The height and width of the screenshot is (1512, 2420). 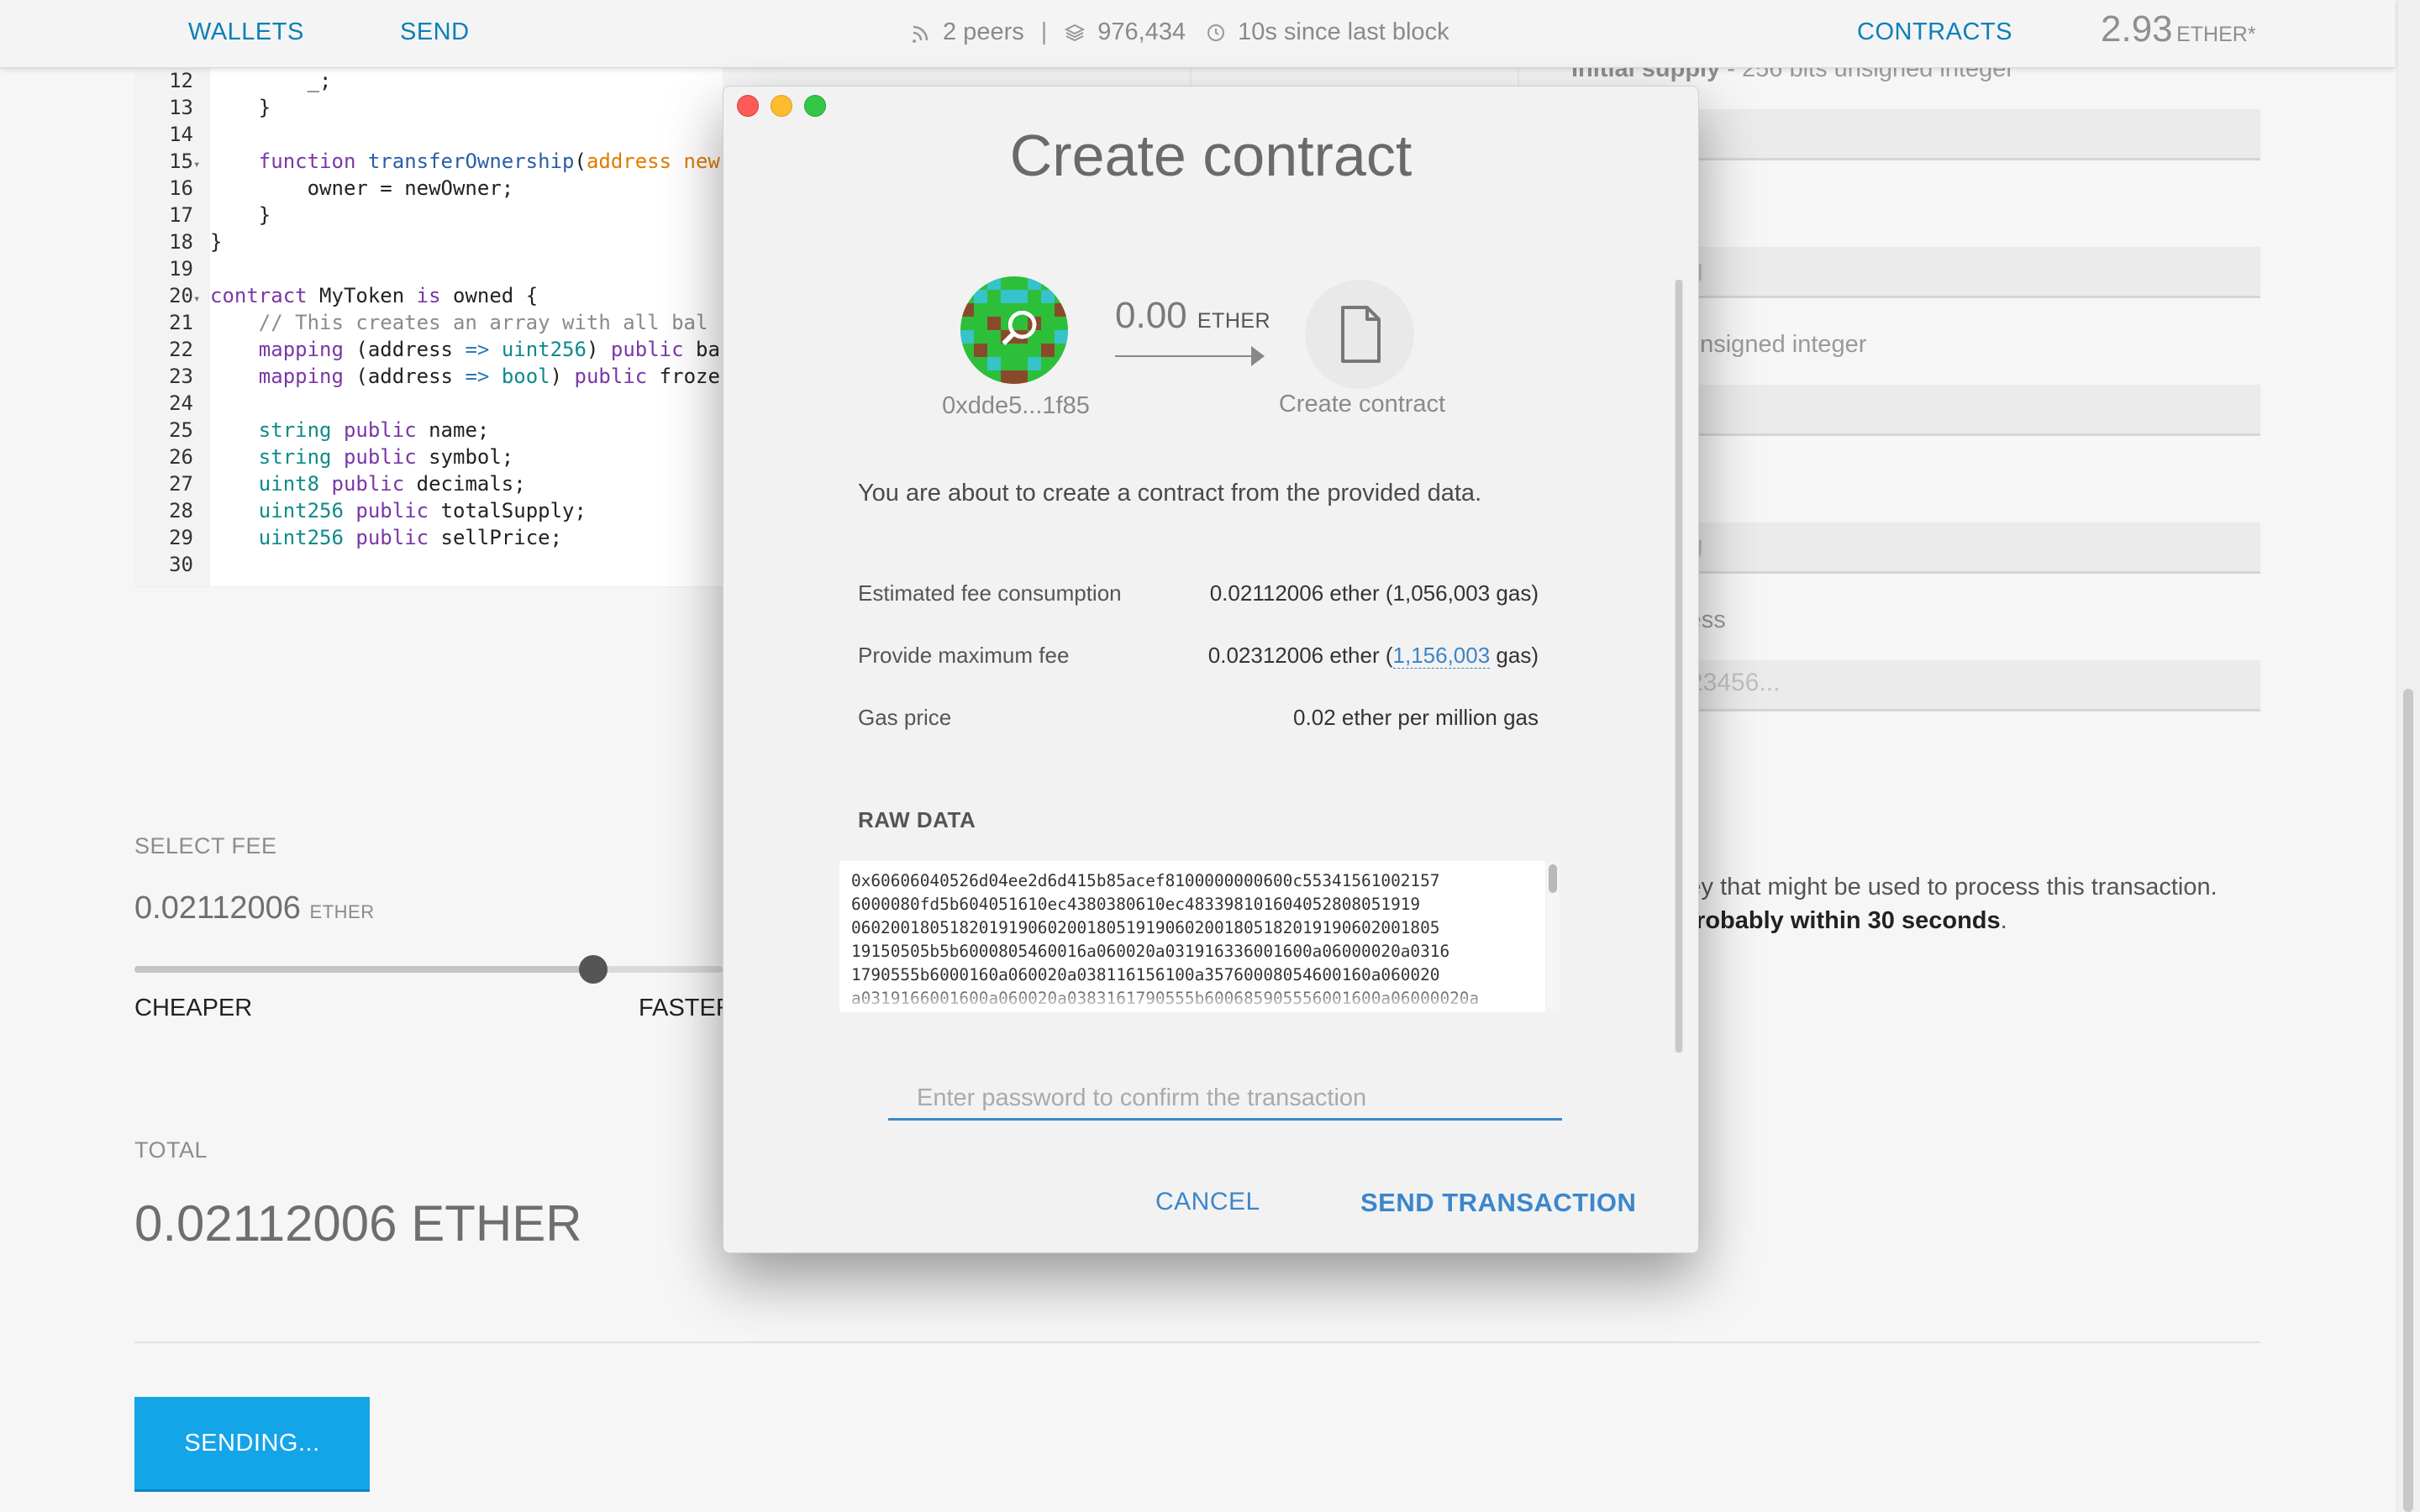 I want to click on contract-document-icon, so click(x=1359, y=334).